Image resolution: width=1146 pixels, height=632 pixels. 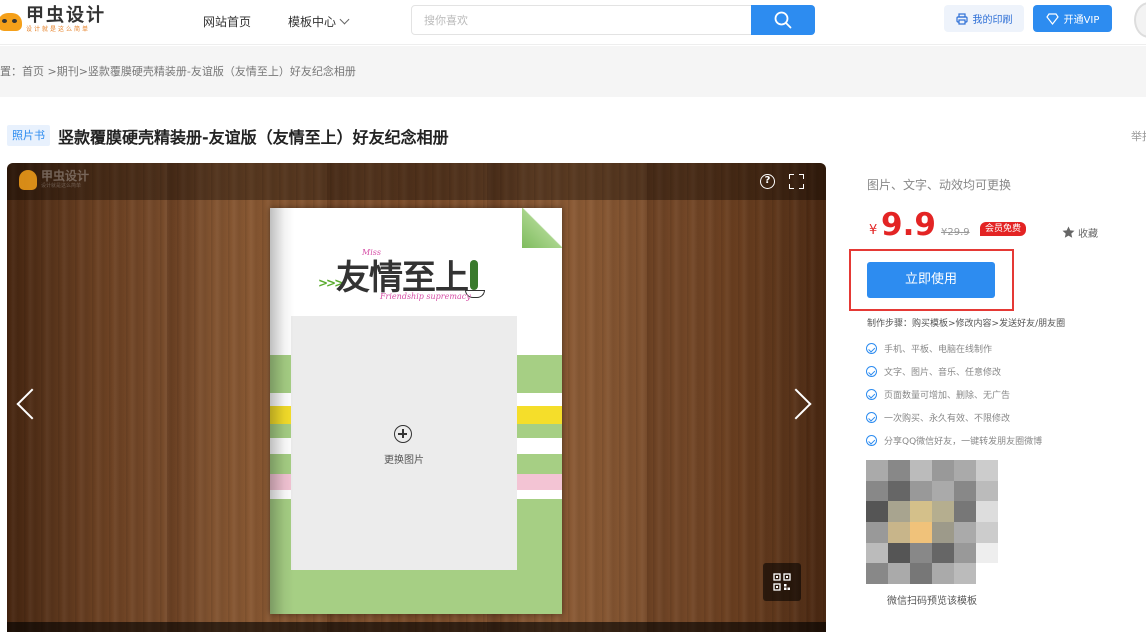 What do you see at coordinates (1140, 20) in the screenshot?
I see `user-avatar` at bounding box center [1140, 20].